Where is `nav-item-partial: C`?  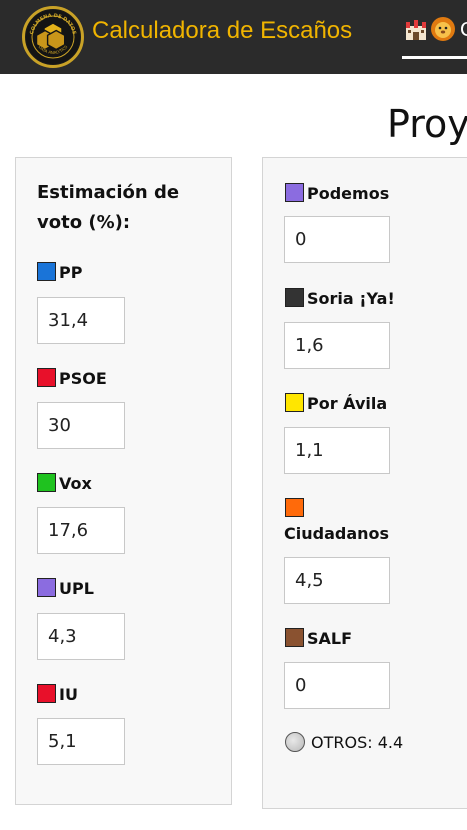
nav-item-partial: C is located at coordinates (463, 30).